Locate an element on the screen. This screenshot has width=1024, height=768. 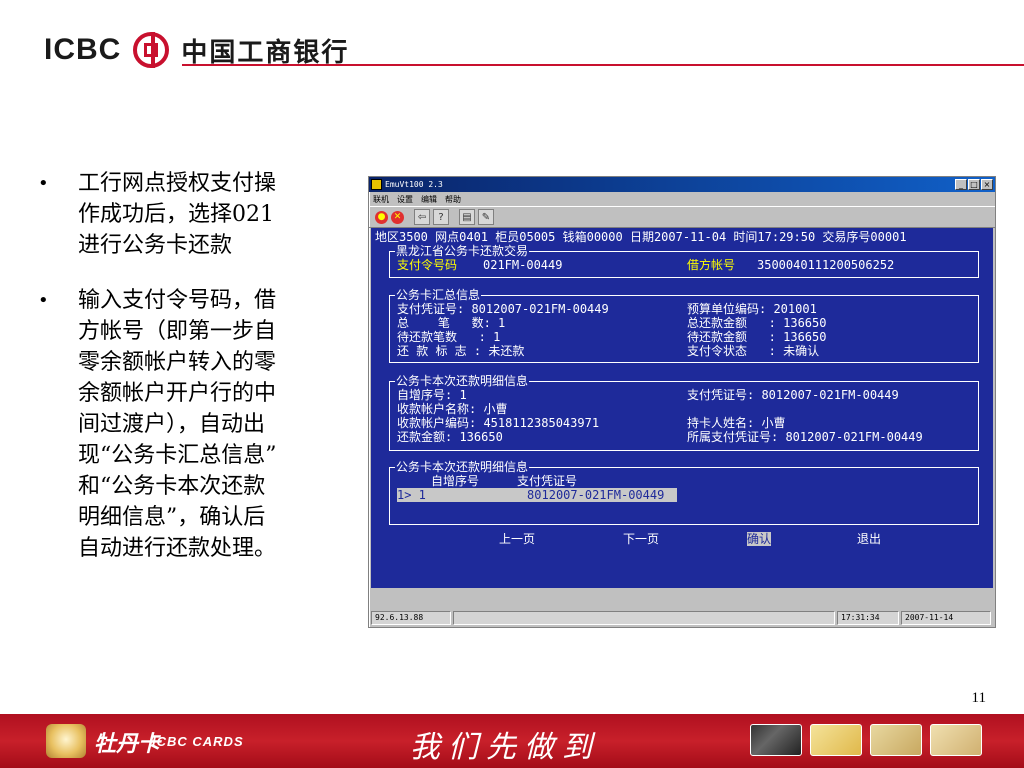
summary-left-line: 还 款 标 志 : 未还款 is located at coordinates (461, 351).